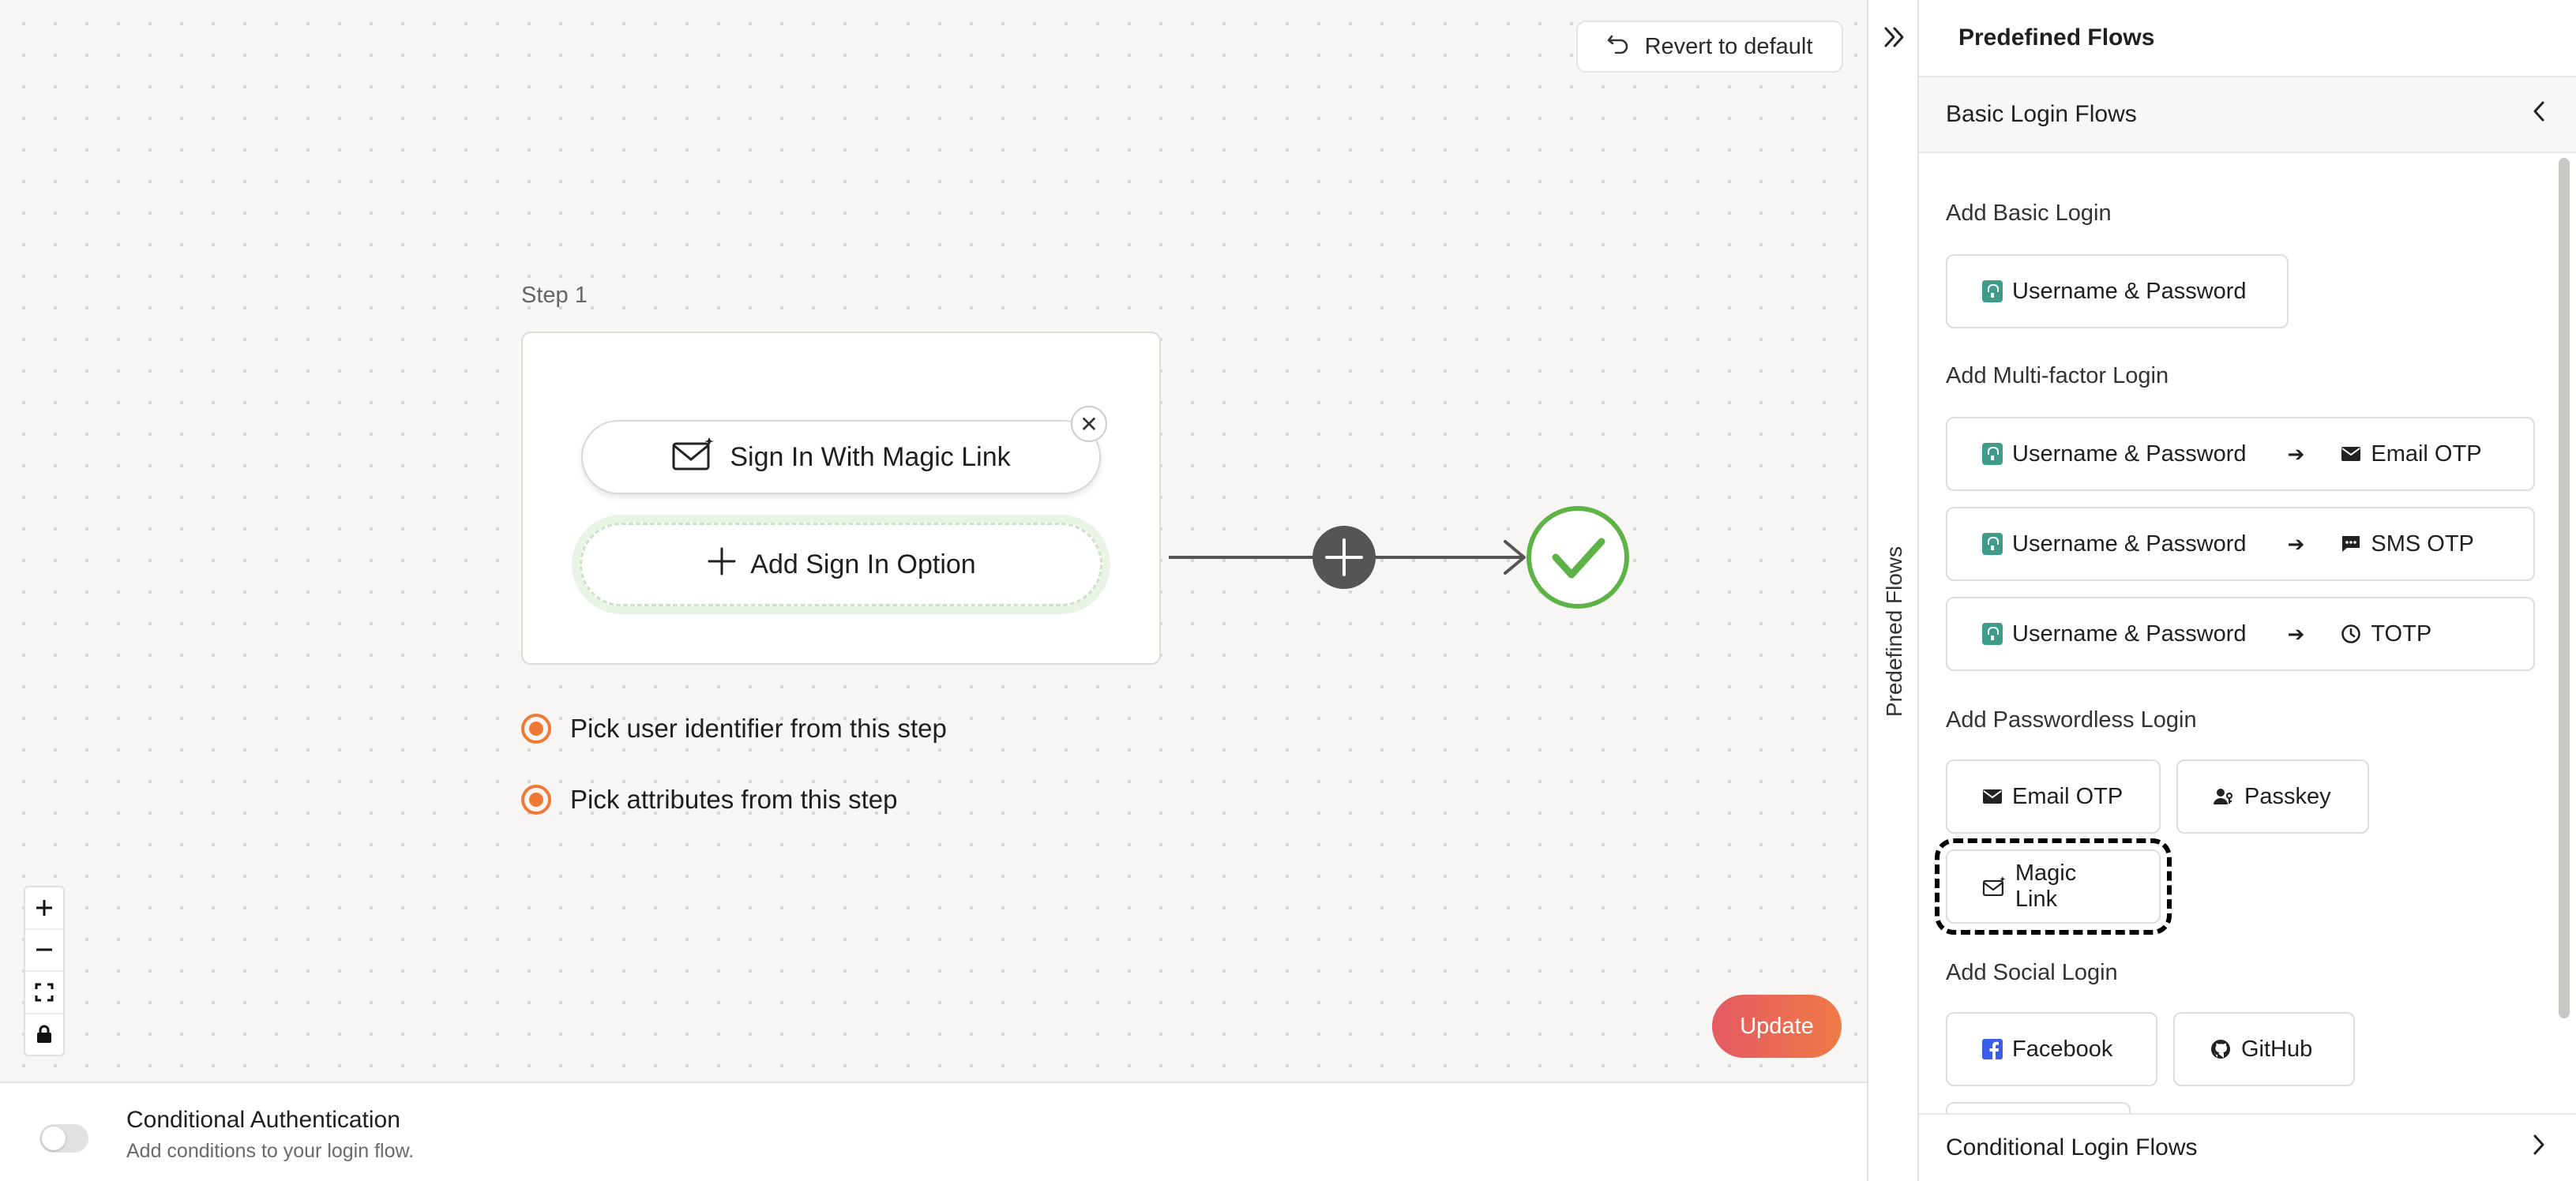 This screenshot has height=1181, width=2576. What do you see at coordinates (2351, 544) in the screenshot?
I see `message-icon` at bounding box center [2351, 544].